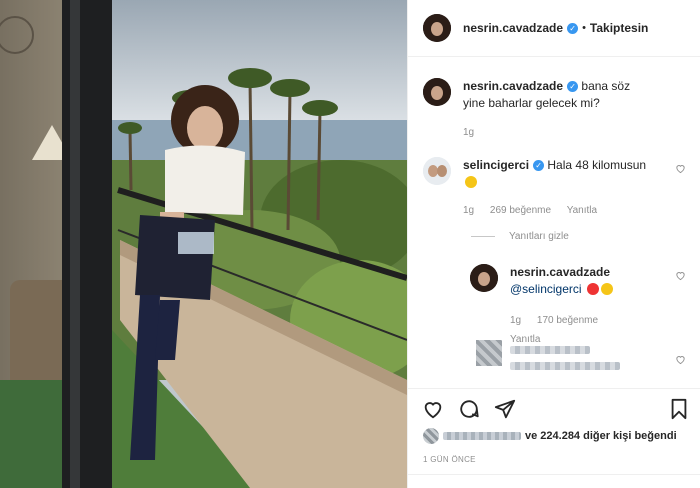 The image size is (700, 488). What do you see at coordinates (471, 182) in the screenshot?
I see `laughing-emoji-icon` at bounding box center [471, 182].